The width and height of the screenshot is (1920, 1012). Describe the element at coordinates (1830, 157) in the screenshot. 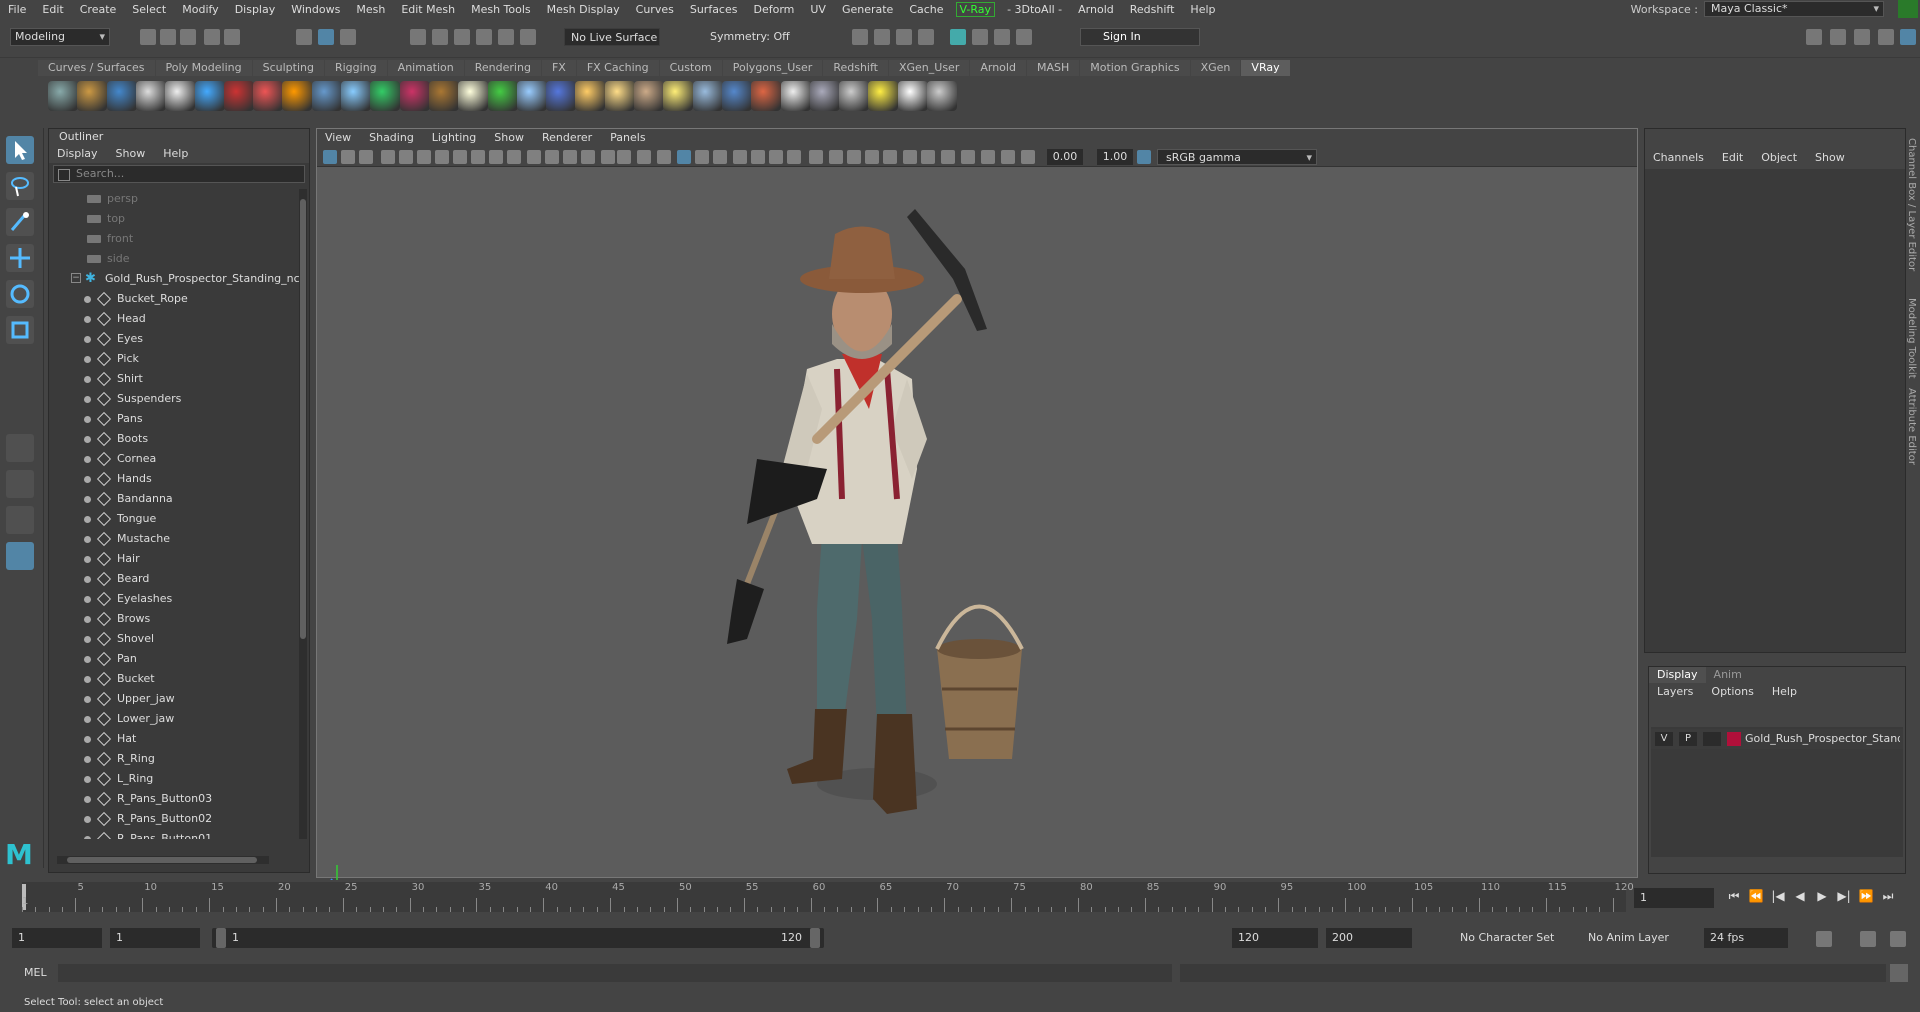

I see `channel-menu-show: Show` at that location.